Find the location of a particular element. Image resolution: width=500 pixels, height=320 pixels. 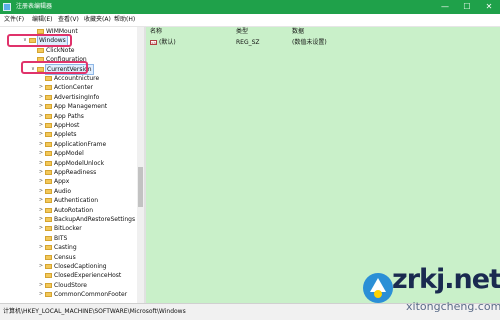

tree-node-label: ClickNote is located at coordinates (60, 50).